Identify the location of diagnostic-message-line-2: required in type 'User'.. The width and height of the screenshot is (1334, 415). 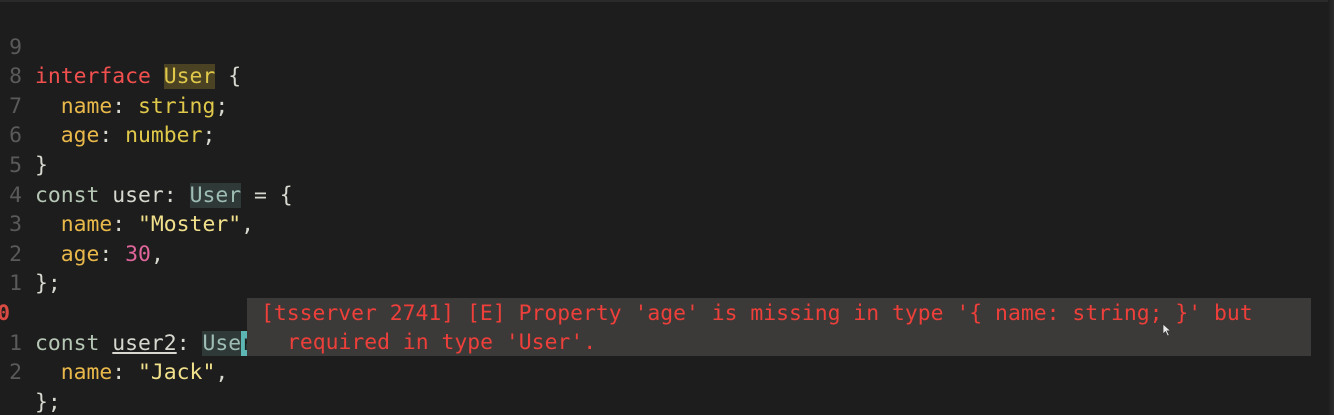
(442, 342).